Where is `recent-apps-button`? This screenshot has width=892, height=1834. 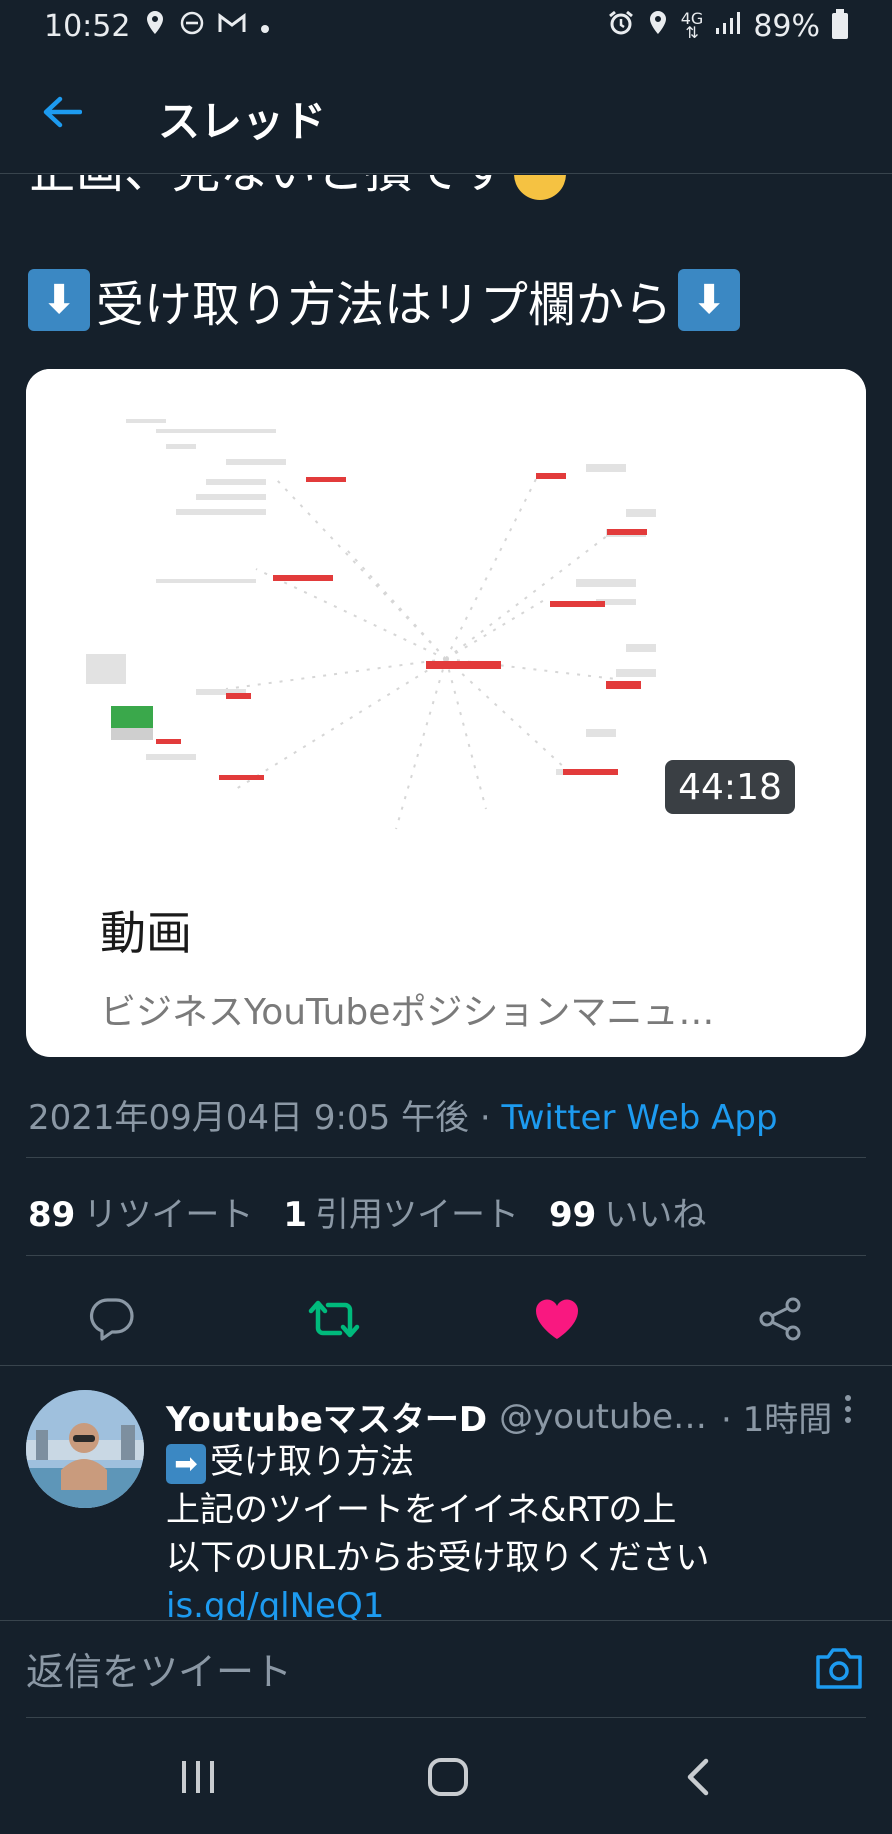 recent-apps-button is located at coordinates (198, 1777).